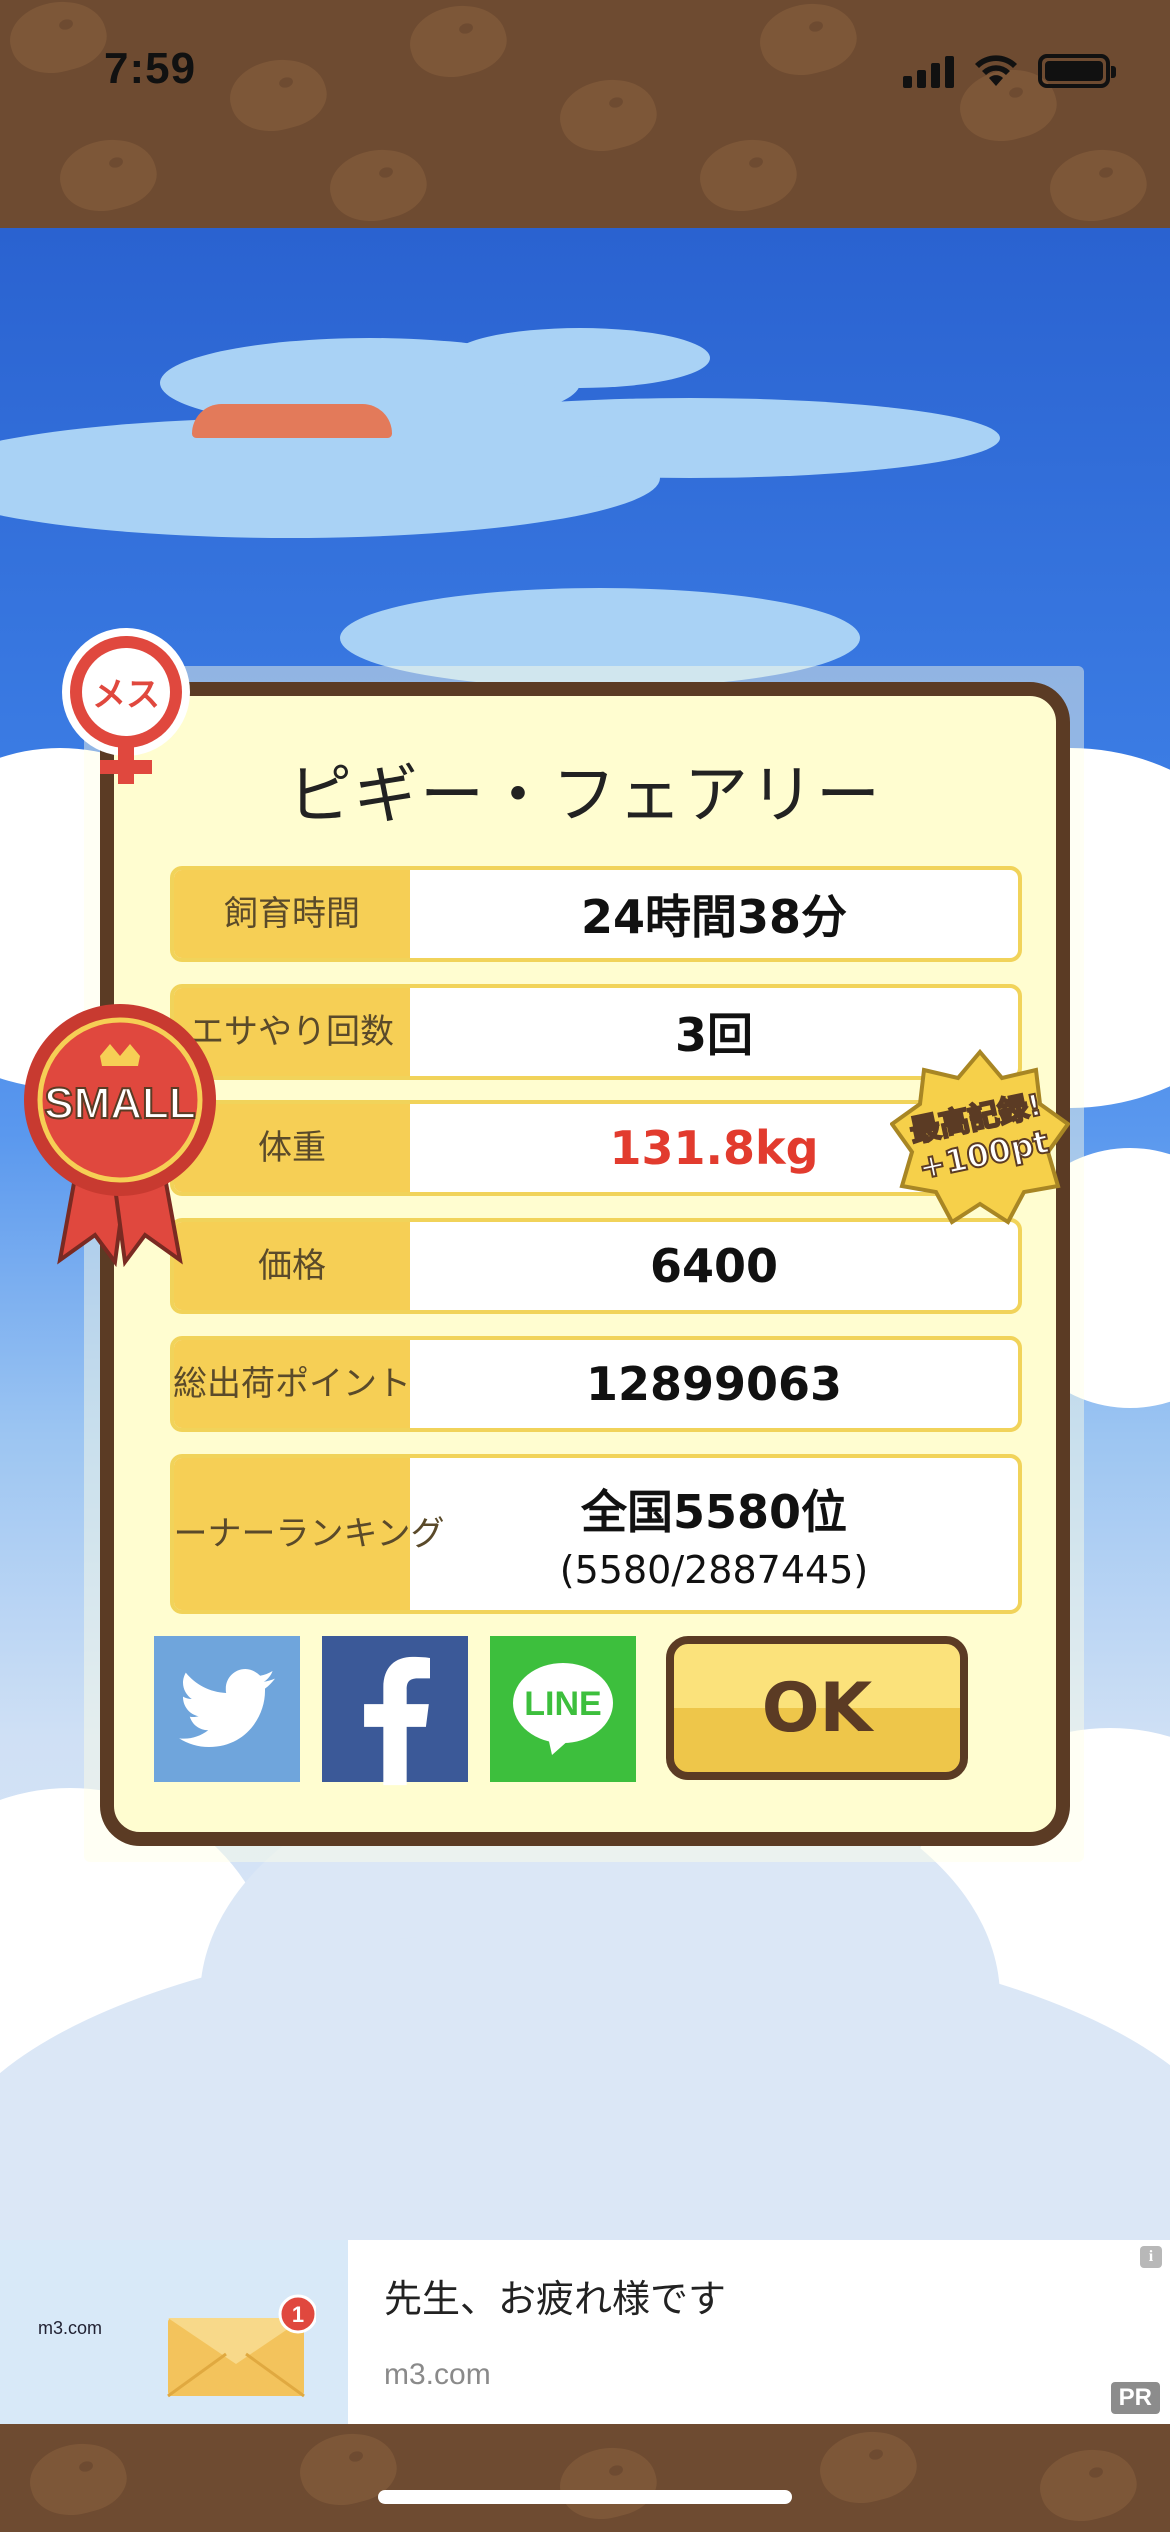 The height and width of the screenshot is (2532, 1170). Describe the element at coordinates (1135, 2398) in the screenshot. I see `ad-pr-label: PR` at that location.